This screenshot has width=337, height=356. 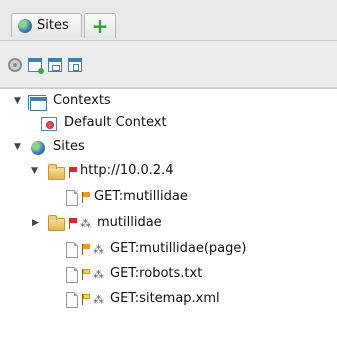 I want to click on tab-sites-label: Sites, so click(x=53, y=25).